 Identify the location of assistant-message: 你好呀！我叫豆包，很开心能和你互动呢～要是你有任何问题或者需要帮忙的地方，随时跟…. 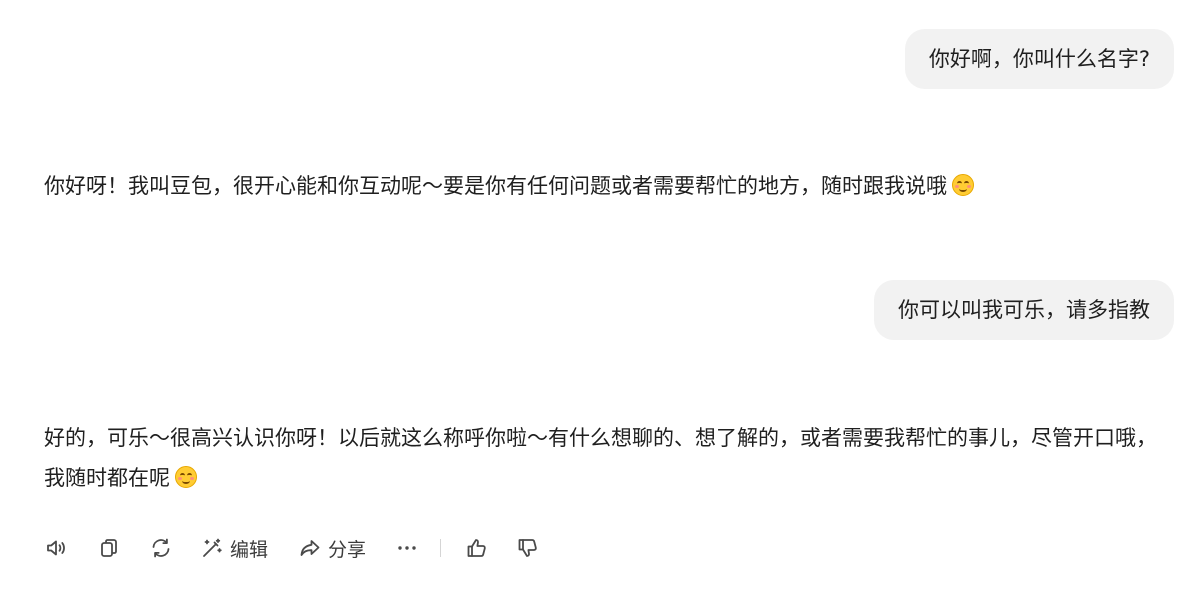
(609, 186).